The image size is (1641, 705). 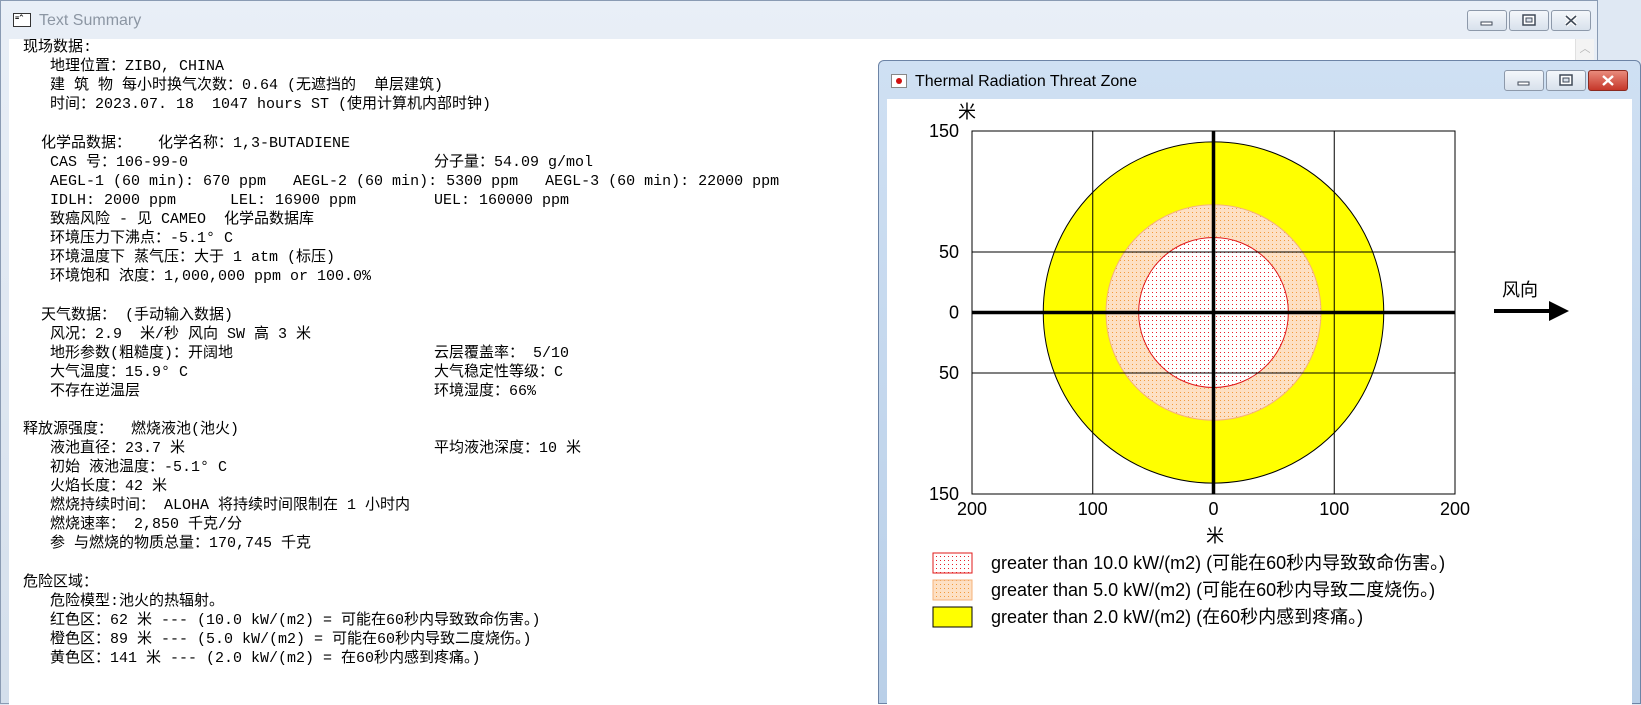 I want to click on app-window-icon: =^, so click(x=22, y=20).